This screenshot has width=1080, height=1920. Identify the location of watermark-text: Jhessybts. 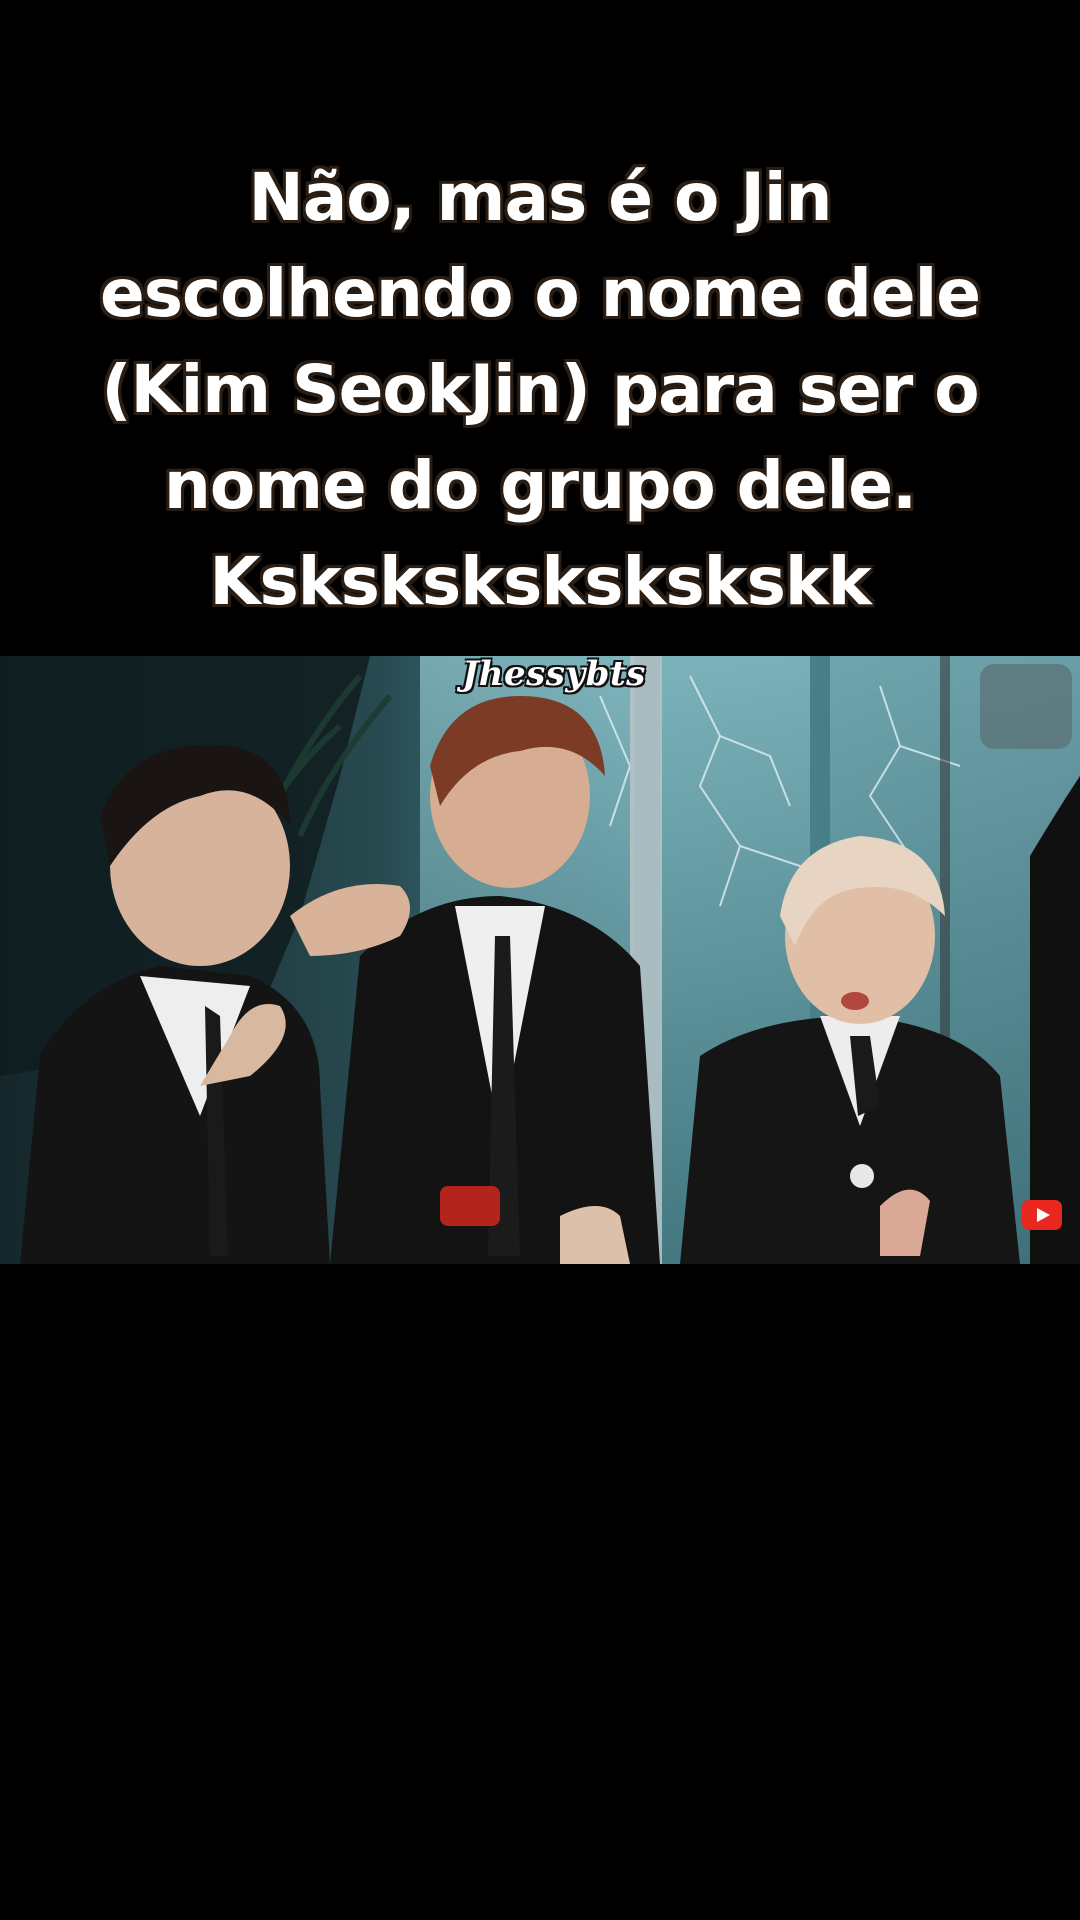
(554, 674).